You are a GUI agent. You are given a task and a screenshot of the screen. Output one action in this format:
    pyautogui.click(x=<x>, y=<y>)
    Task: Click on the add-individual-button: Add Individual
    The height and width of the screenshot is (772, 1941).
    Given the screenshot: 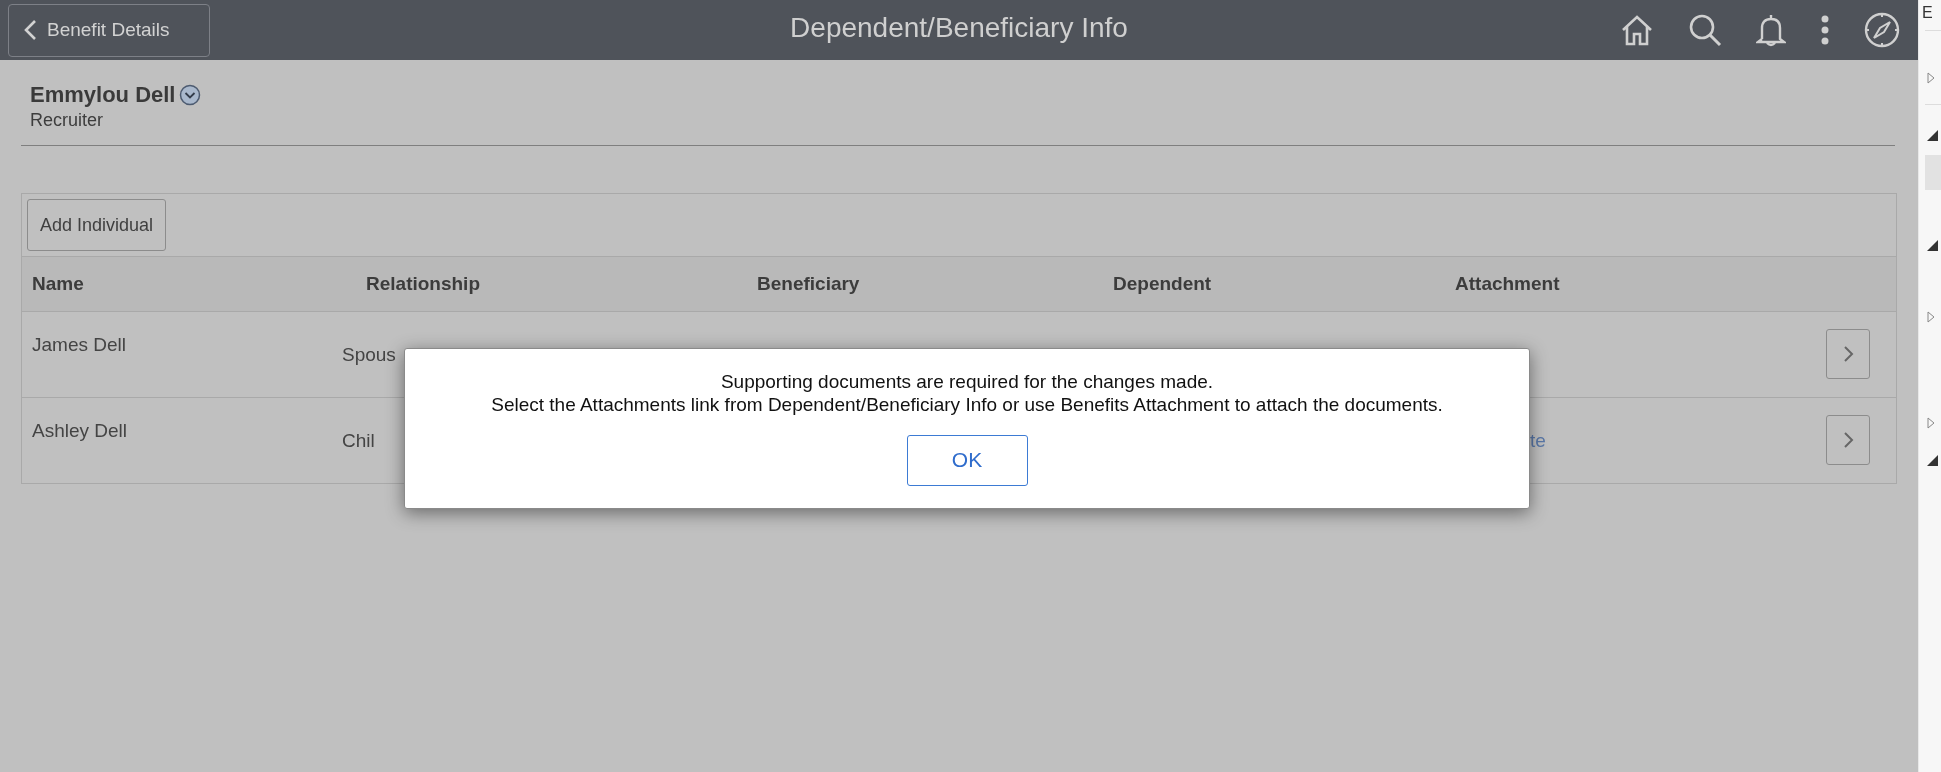 What is the action you would take?
    pyautogui.click(x=97, y=225)
    